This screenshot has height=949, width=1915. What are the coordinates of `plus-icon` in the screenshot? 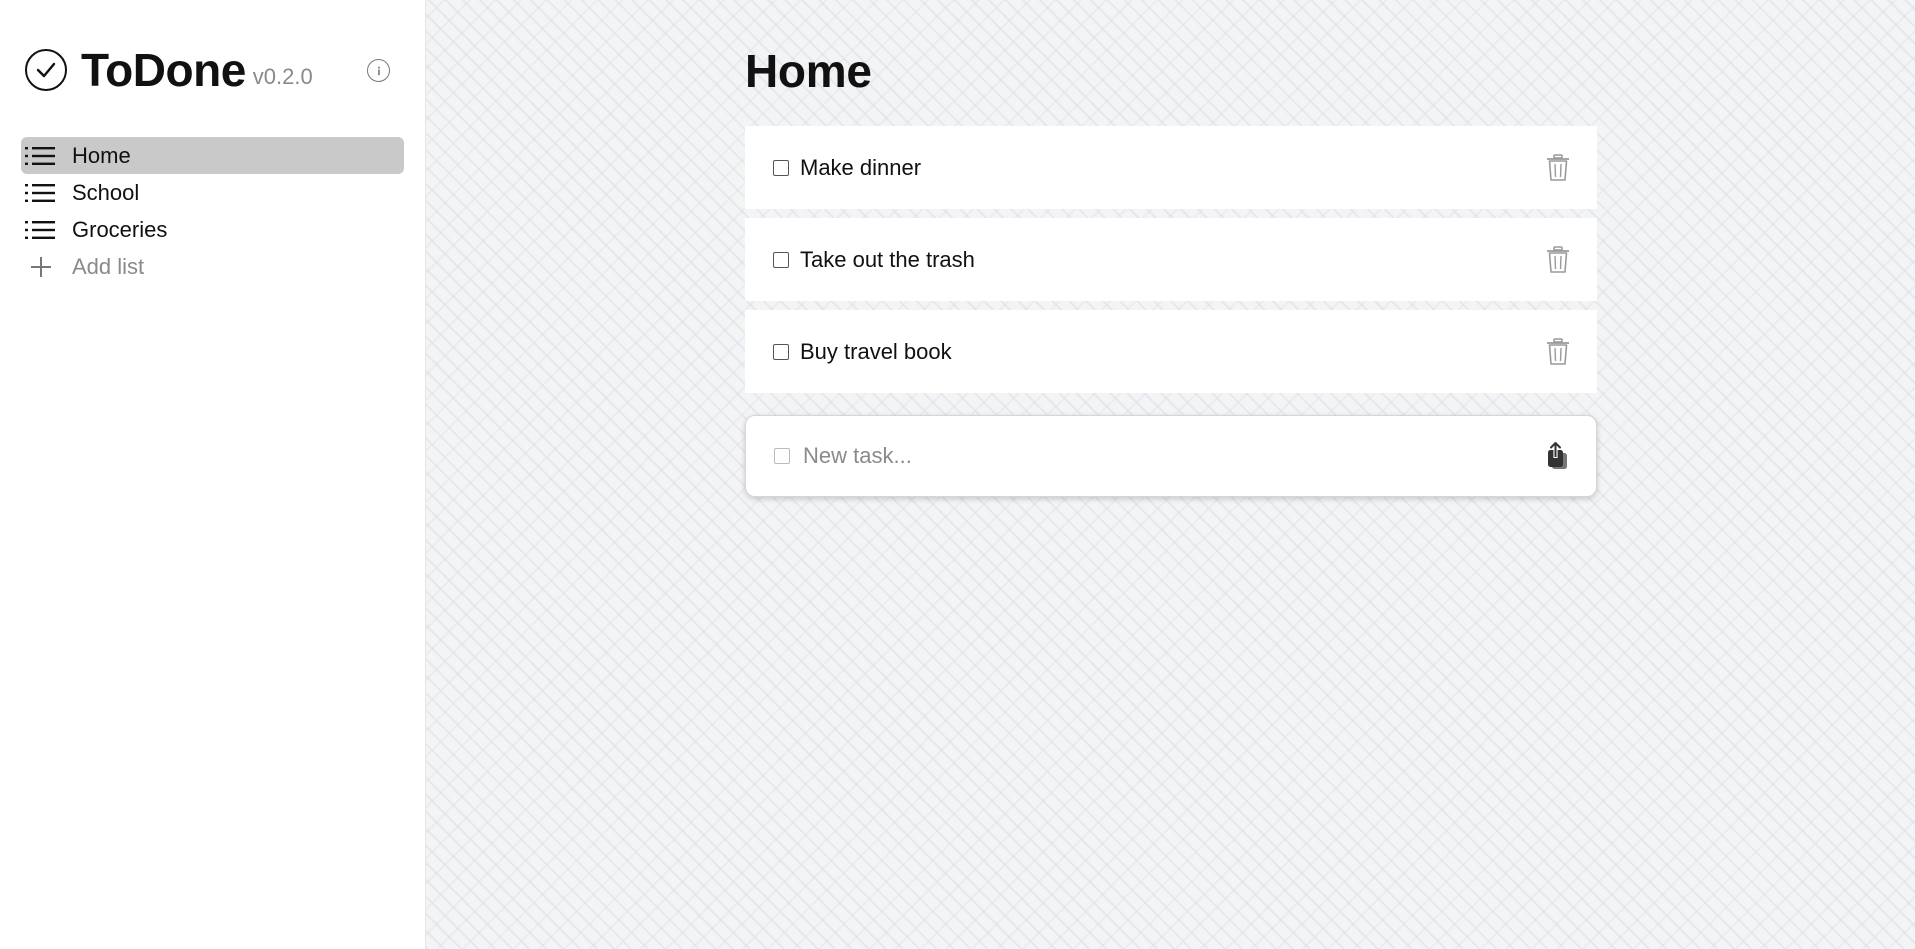 It's located at (41, 267).